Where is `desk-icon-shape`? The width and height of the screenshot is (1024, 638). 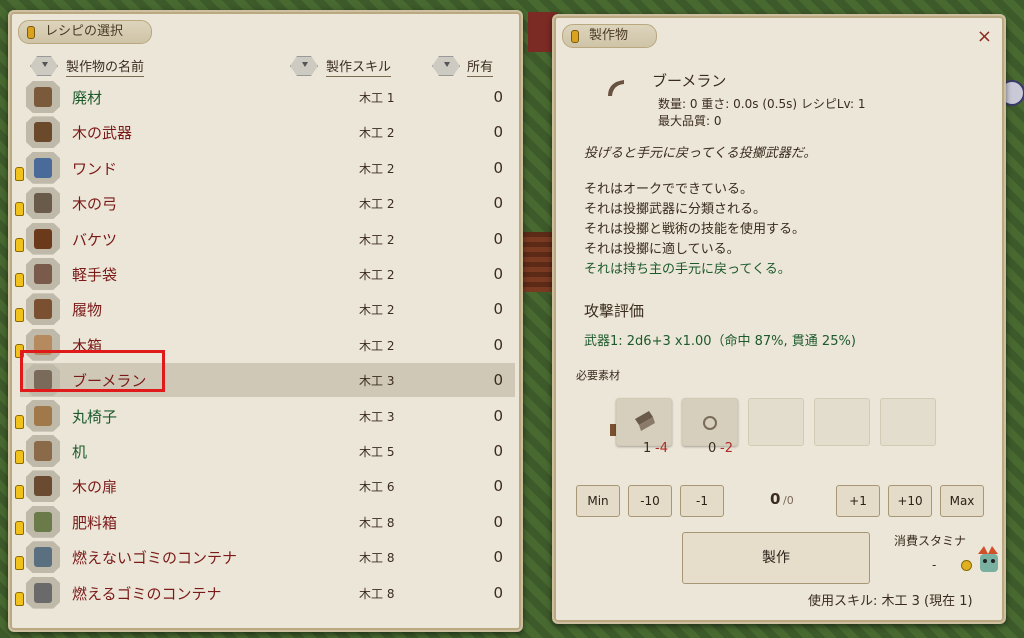 desk-icon-shape is located at coordinates (43, 451).